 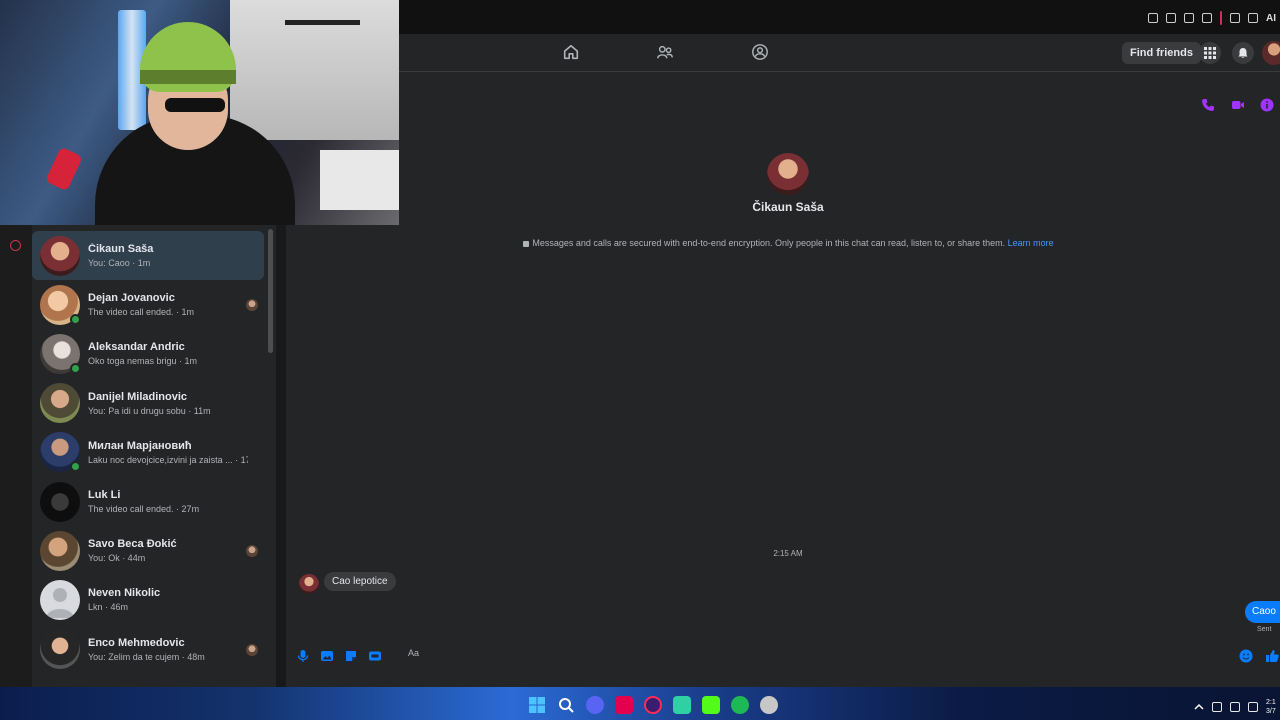 What do you see at coordinates (322, 22) in the screenshot?
I see `webcam-shelf` at bounding box center [322, 22].